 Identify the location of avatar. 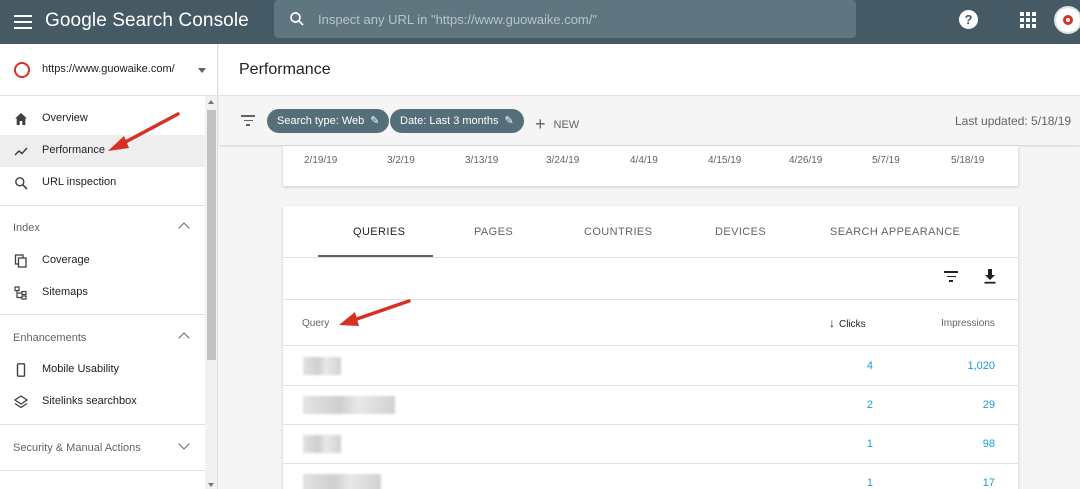
(1067, 20).